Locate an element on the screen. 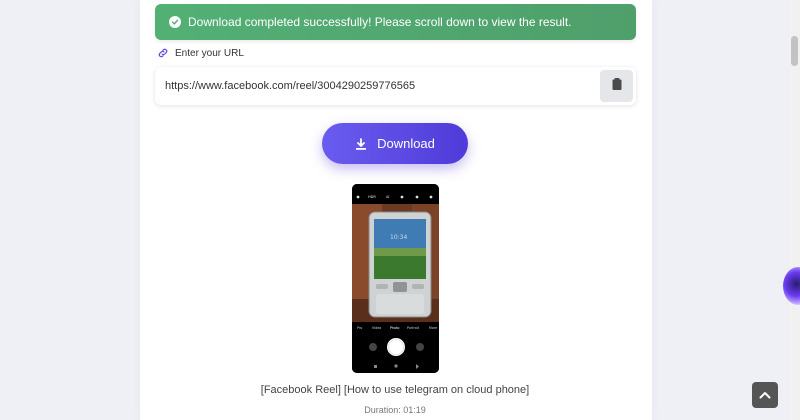 The width and height of the screenshot is (800, 420). thumb-mode-portrait: Portrait is located at coordinates (413, 328).